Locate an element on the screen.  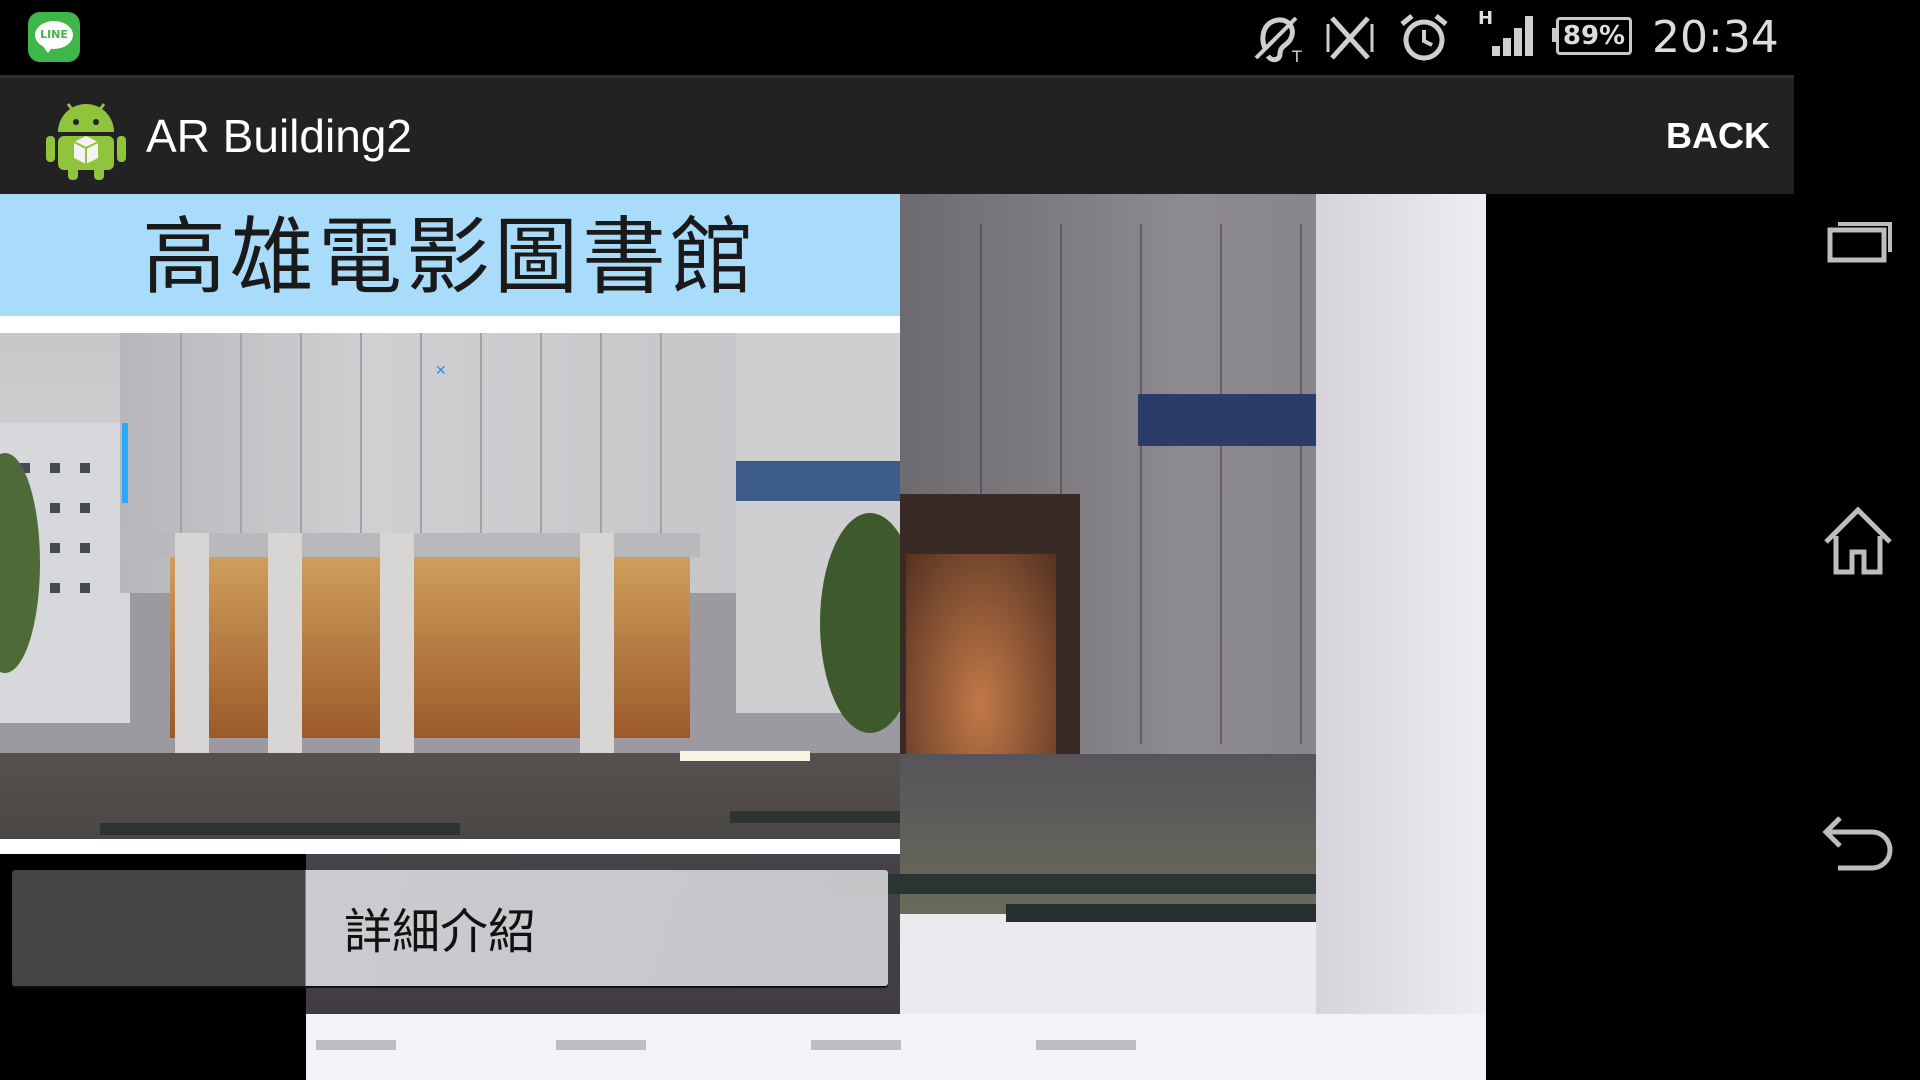
home-icon is located at coordinates (1858, 540).